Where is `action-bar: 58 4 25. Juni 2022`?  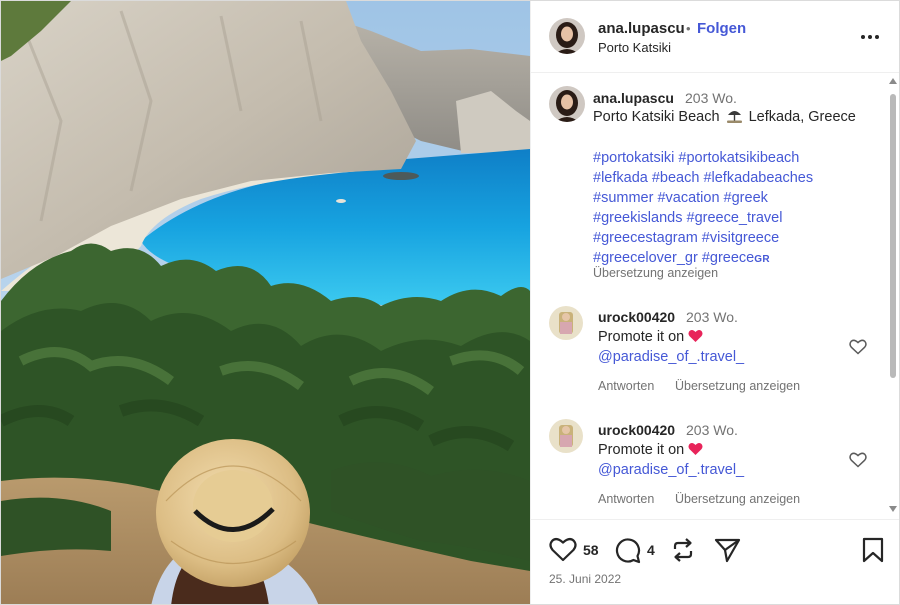
action-bar: 58 4 25. Juni 2022 is located at coordinates (715, 561).